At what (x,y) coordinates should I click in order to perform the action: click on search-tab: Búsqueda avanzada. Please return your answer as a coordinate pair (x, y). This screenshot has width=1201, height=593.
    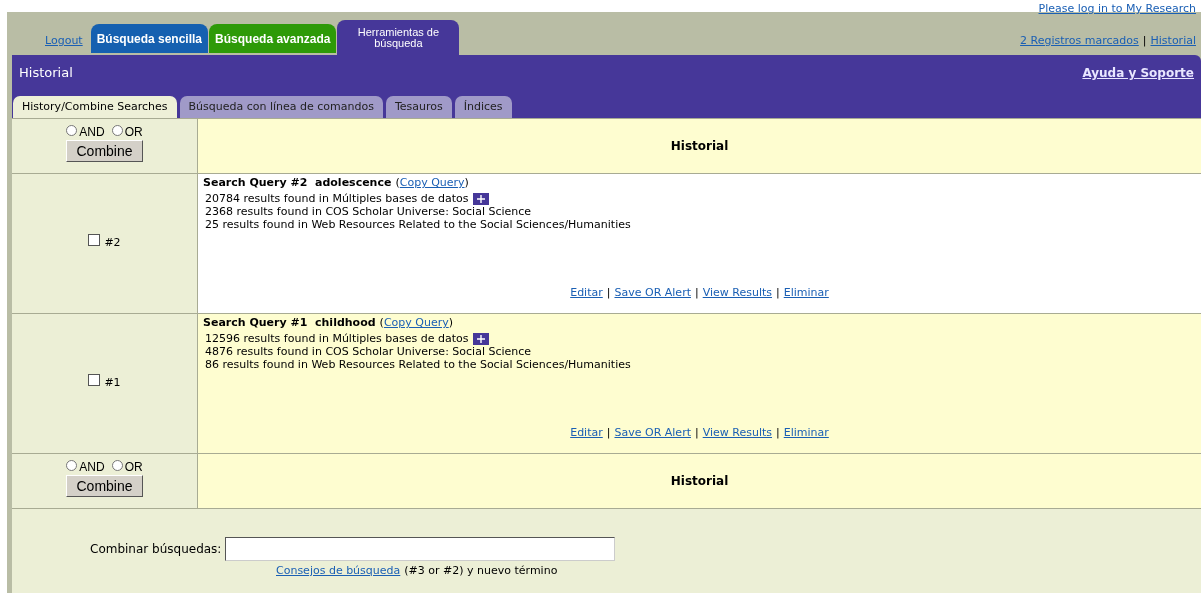
    Looking at the image, I should click on (273, 39).